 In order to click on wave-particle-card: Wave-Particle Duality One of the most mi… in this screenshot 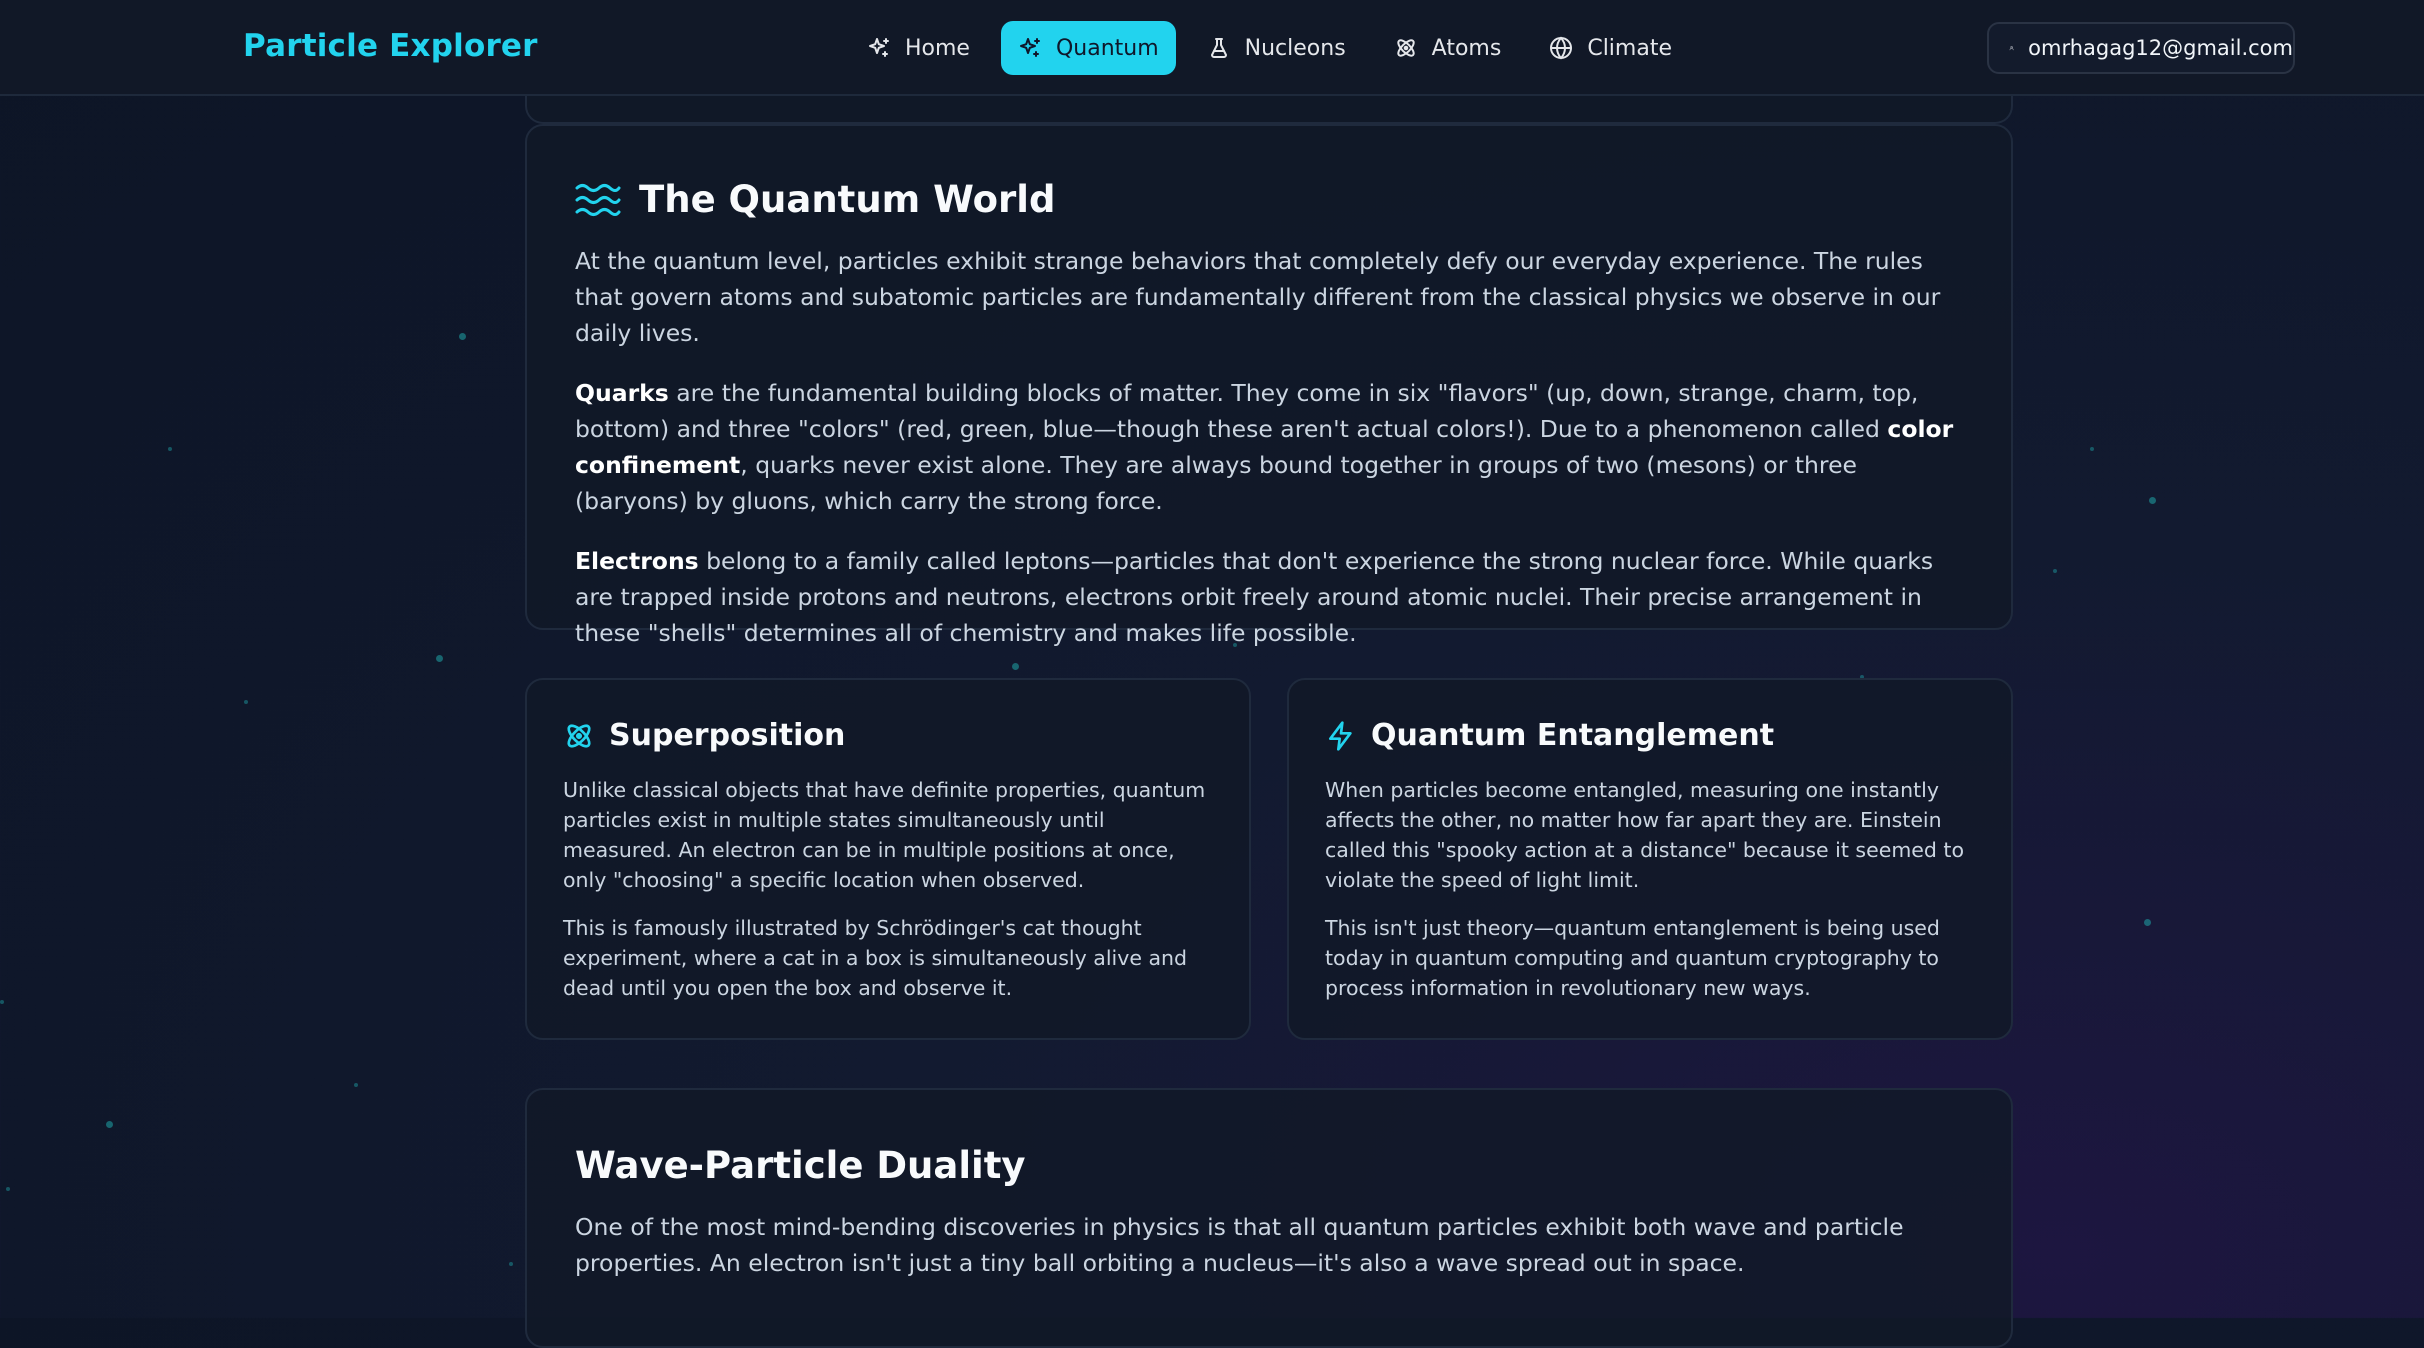, I will do `click(1269, 1218)`.